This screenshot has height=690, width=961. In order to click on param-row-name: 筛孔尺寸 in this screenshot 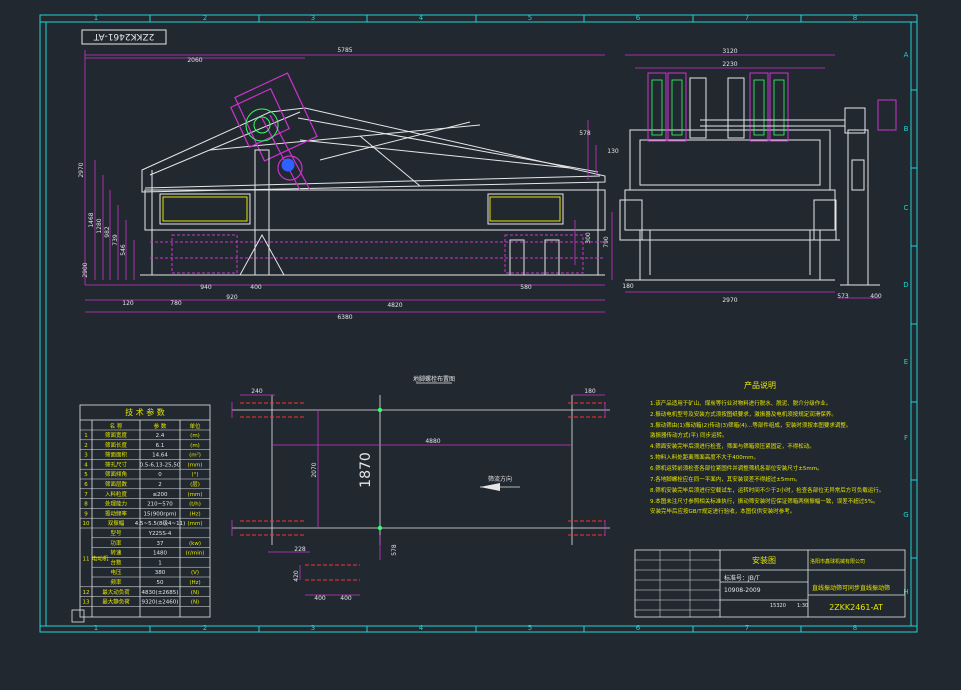, I will do `click(116, 464)`.